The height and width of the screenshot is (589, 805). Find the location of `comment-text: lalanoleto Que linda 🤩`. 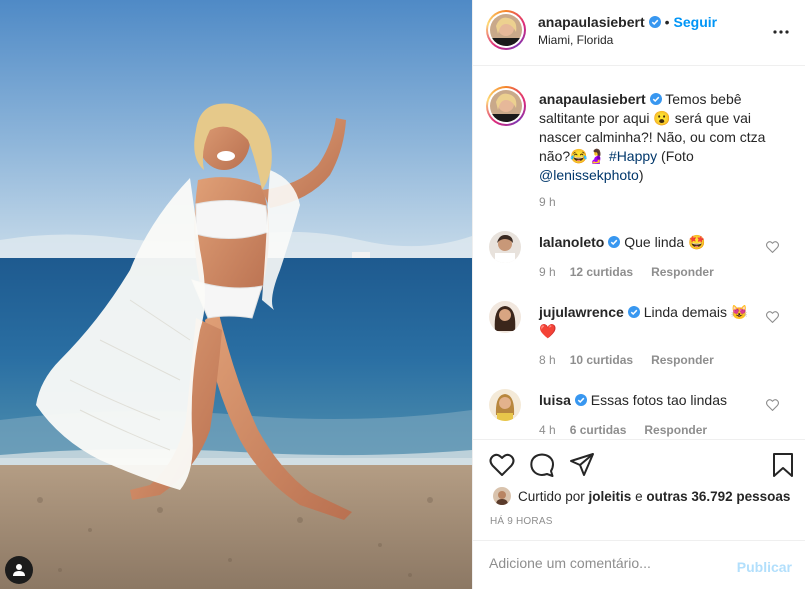

comment-text: lalanoleto Que linda 🤩 is located at coordinates (654, 242).